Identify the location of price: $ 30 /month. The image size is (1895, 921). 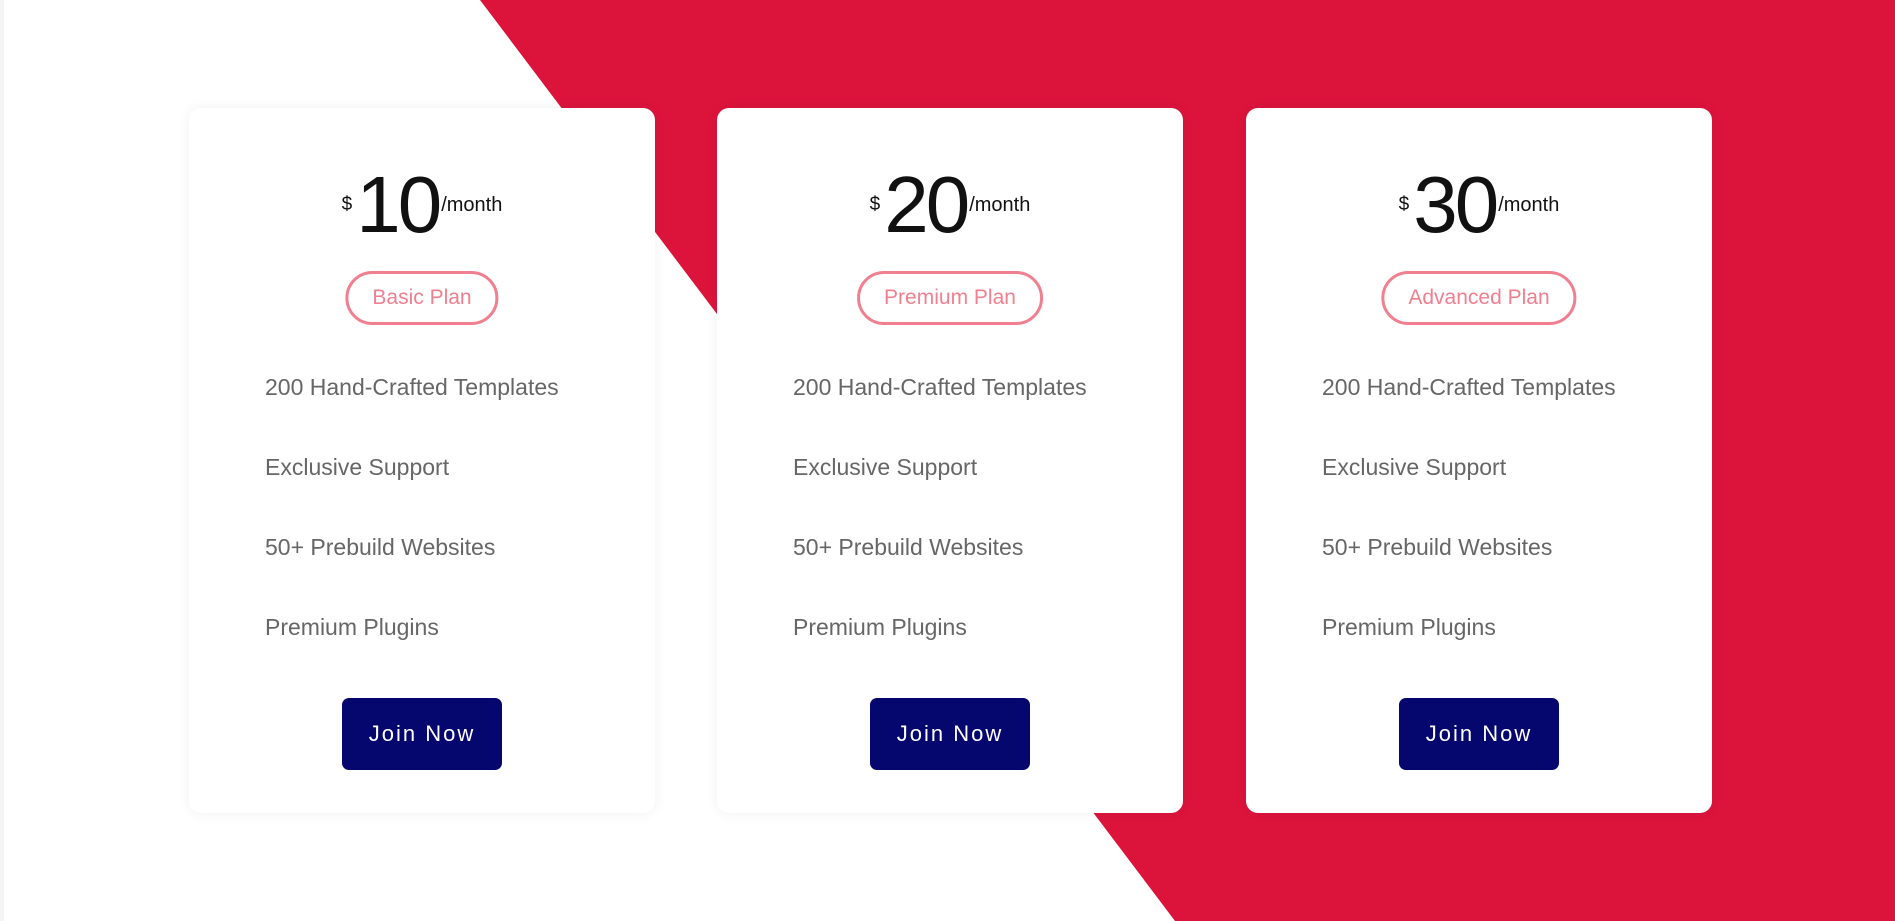
(1479, 205).